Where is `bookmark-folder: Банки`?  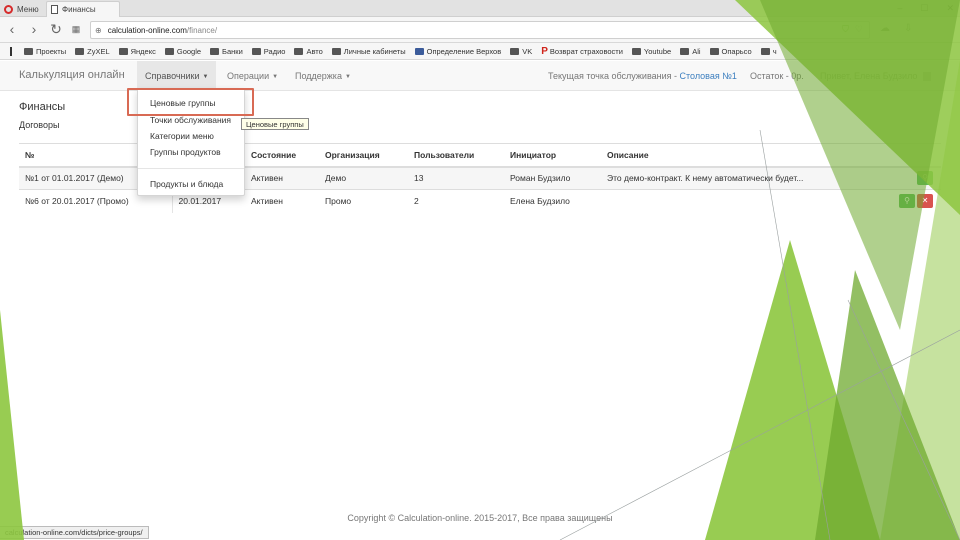
bookmark-folder: Банки is located at coordinates (226, 51).